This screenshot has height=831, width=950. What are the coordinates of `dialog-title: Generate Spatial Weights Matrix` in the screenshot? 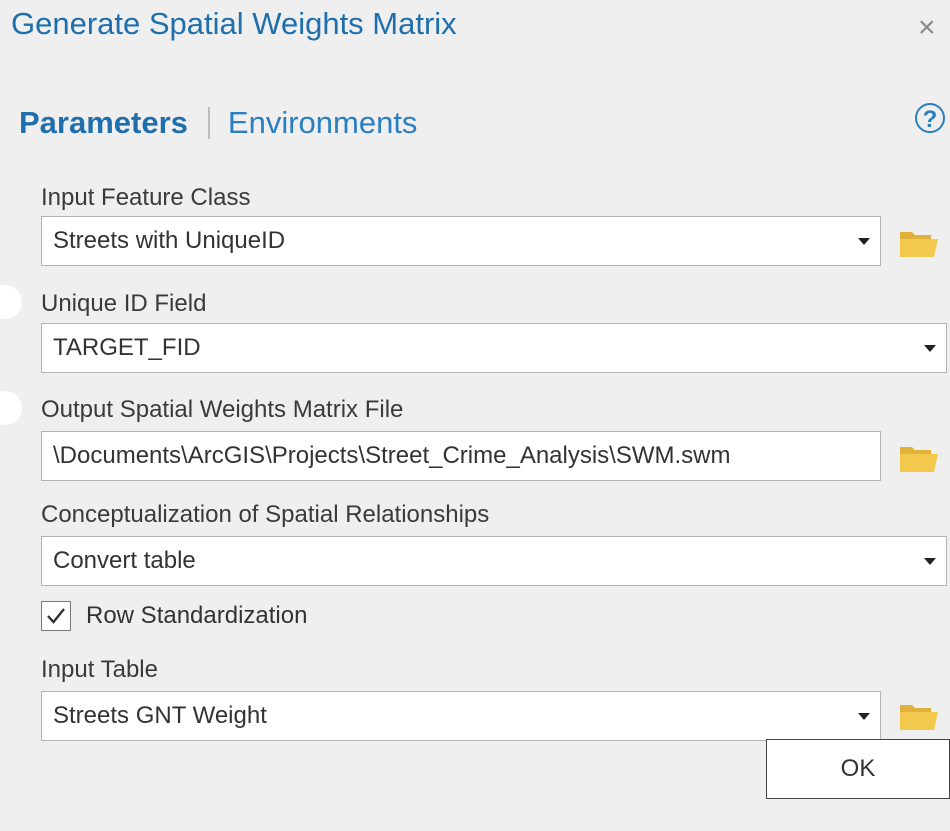 It's located at (234, 23).